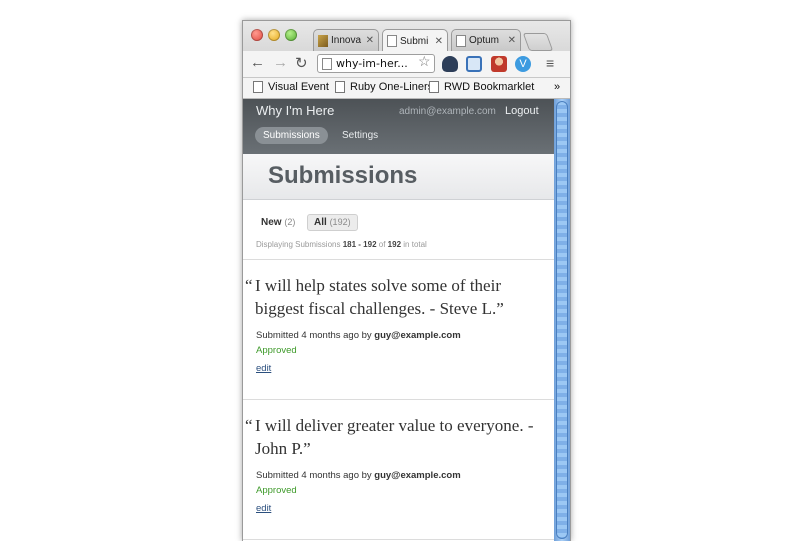  I want to click on tab-optum: Optum ✕, so click(486, 40).